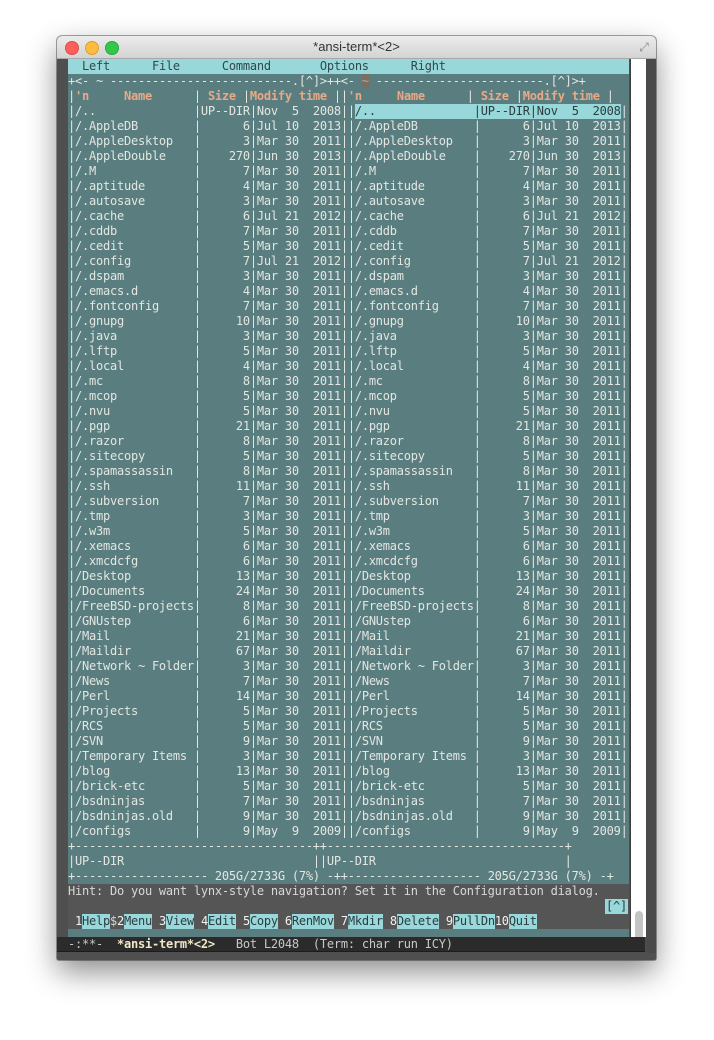  Describe the element at coordinates (208, 306) in the screenshot. I see `left-file-entry: /.fontconfig | 7|Mar 30 2011` at that location.